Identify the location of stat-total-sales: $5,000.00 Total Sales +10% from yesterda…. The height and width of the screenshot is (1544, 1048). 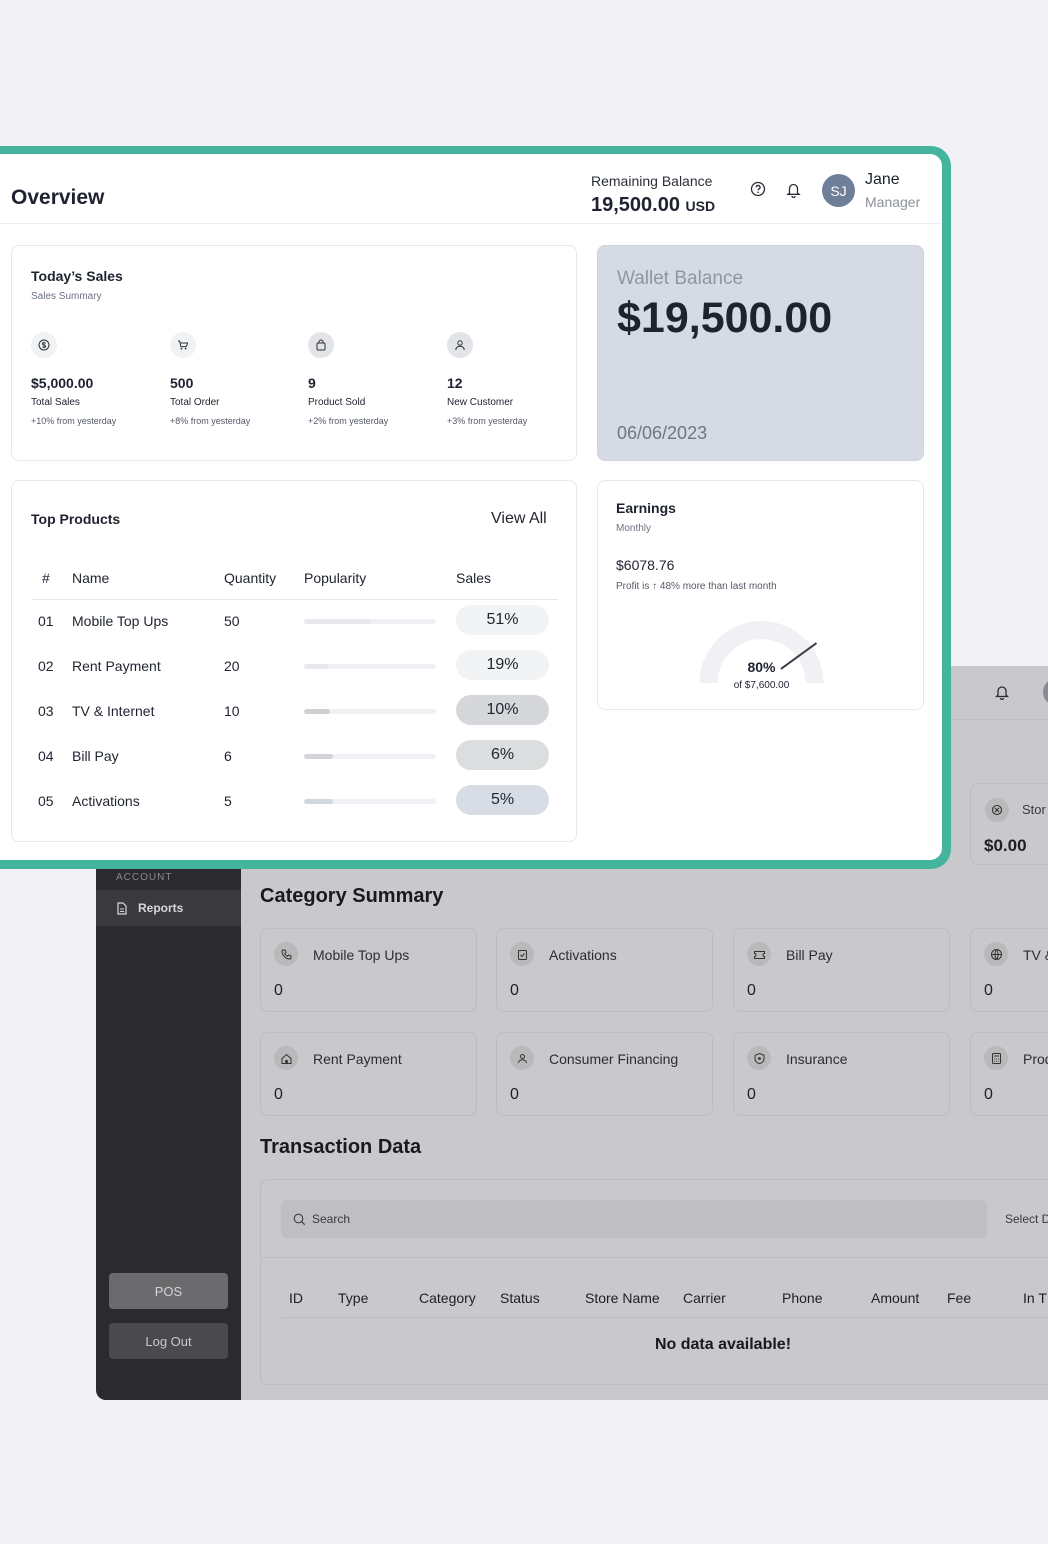
(96, 379).